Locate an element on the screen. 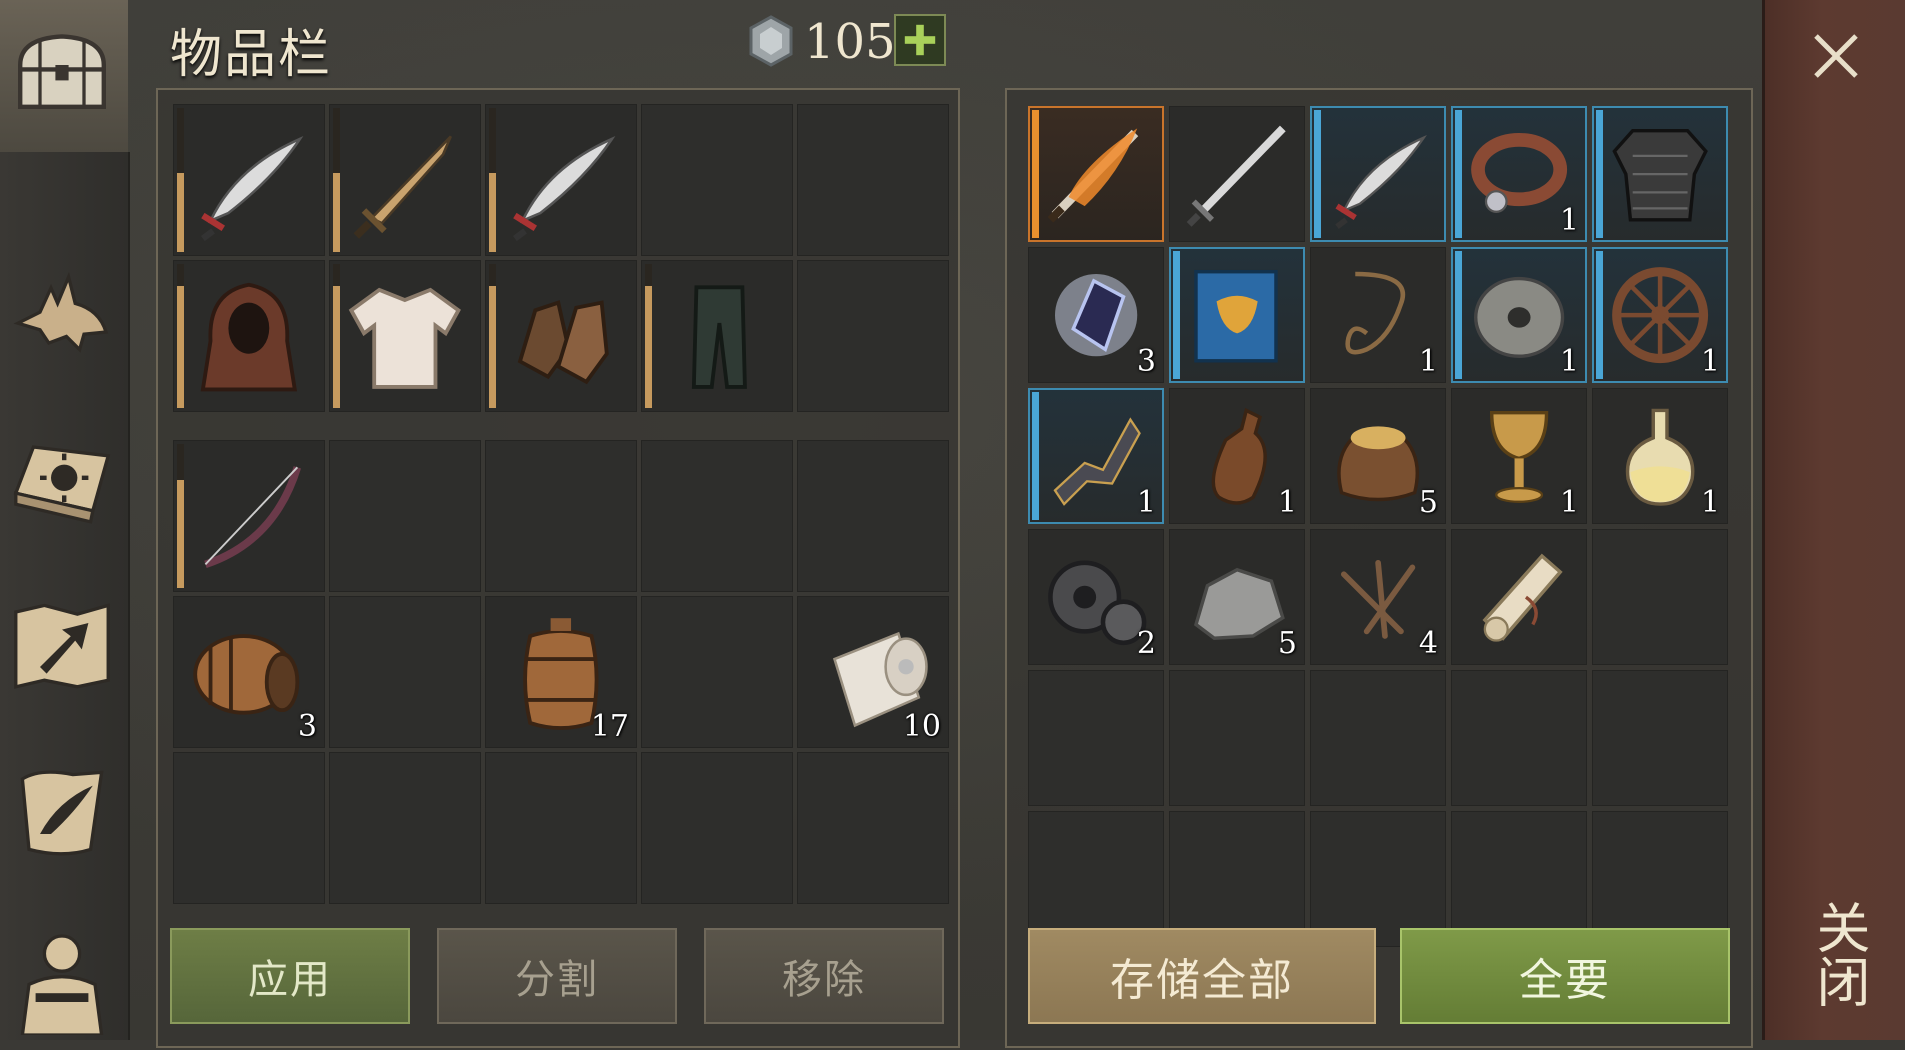 Image resolution: width=1905 pixels, height=1050 pixels. store-all-button: 存储全部 is located at coordinates (1202, 976).